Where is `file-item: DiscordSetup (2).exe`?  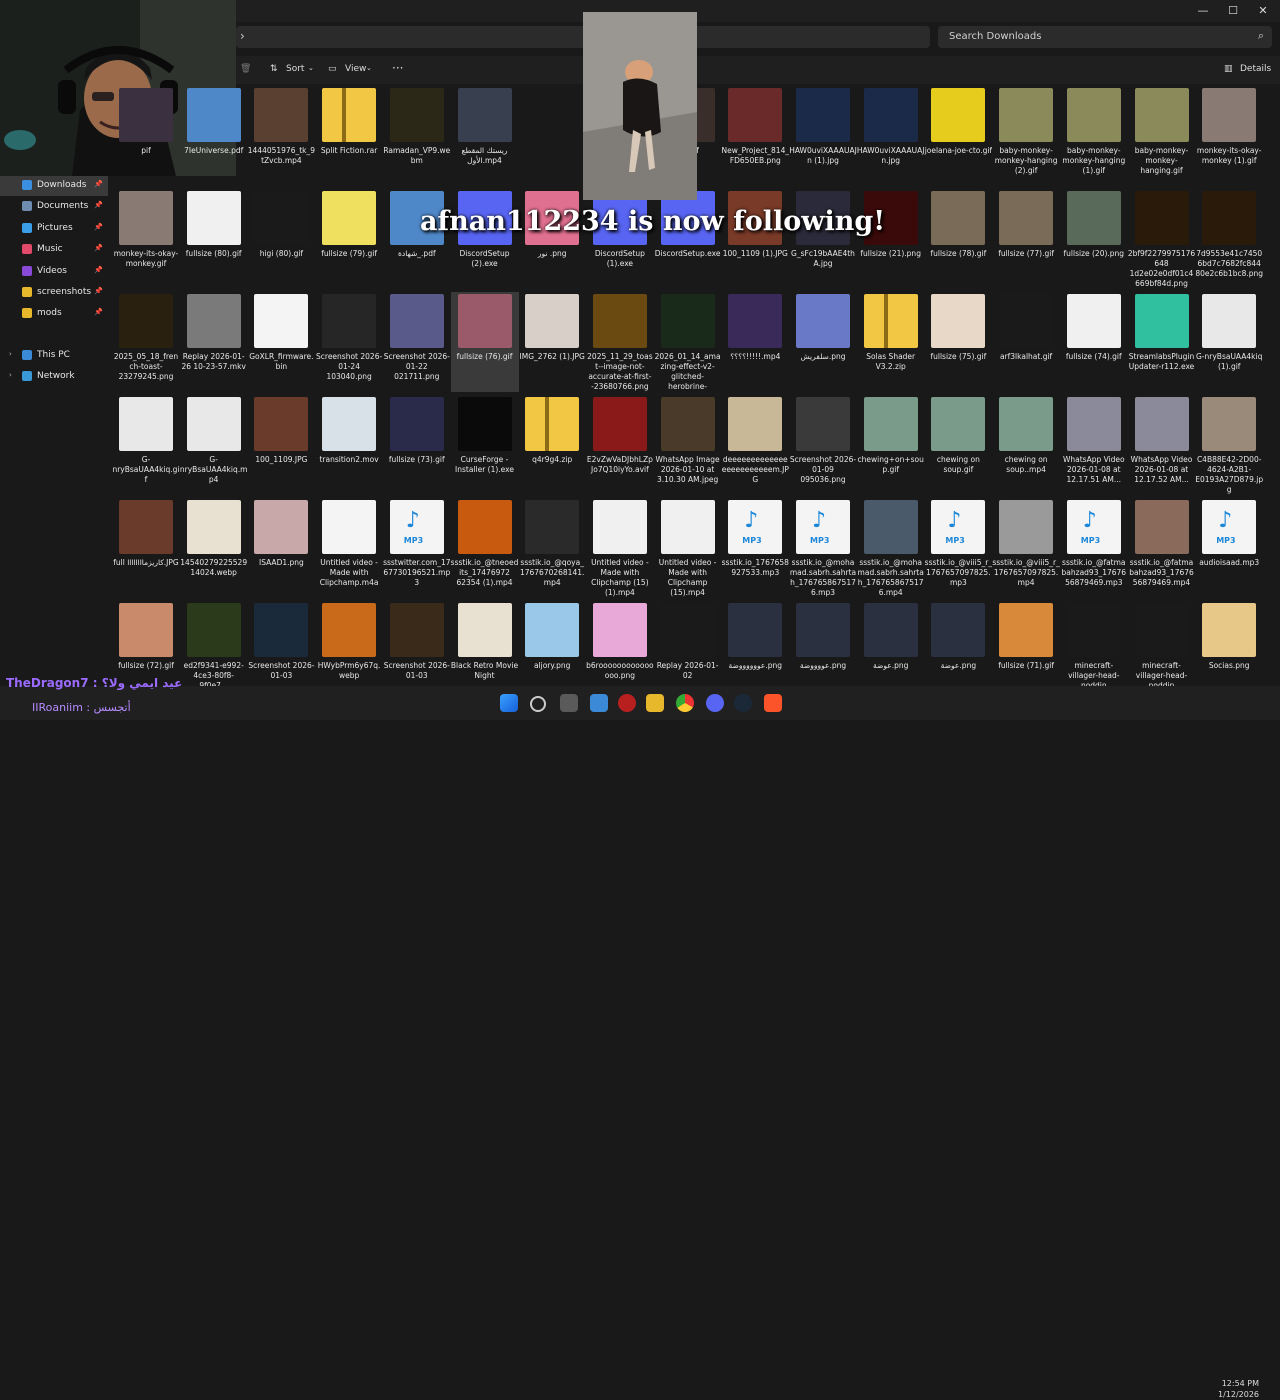 file-item: DiscordSetup (2).exe is located at coordinates (485, 239).